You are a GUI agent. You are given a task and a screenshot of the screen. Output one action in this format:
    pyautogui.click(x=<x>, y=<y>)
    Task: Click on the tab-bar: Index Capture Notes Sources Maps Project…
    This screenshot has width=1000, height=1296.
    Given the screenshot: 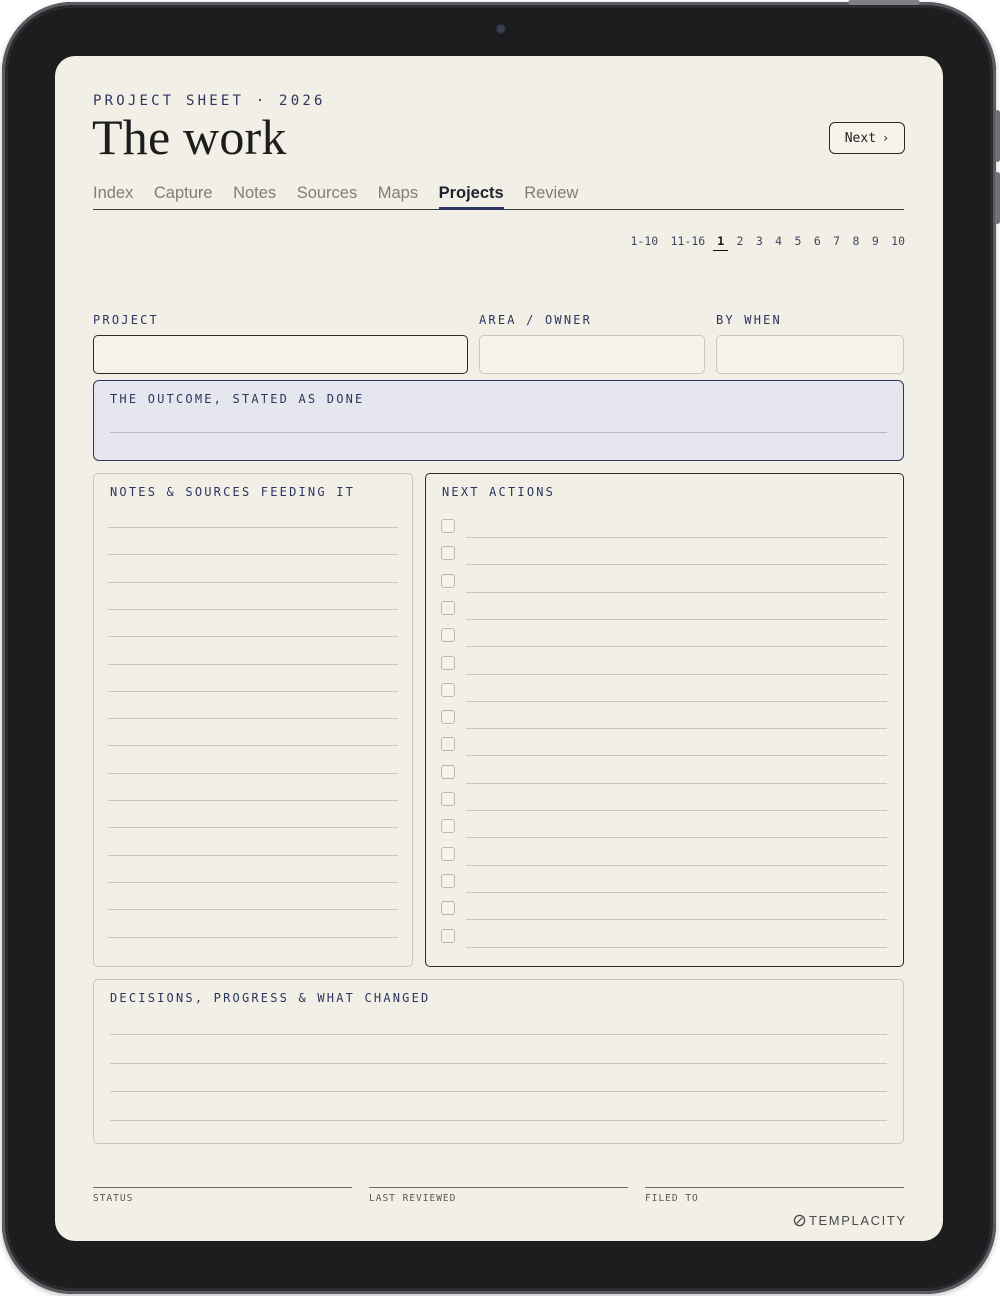 What is the action you would take?
    pyautogui.click(x=498, y=197)
    